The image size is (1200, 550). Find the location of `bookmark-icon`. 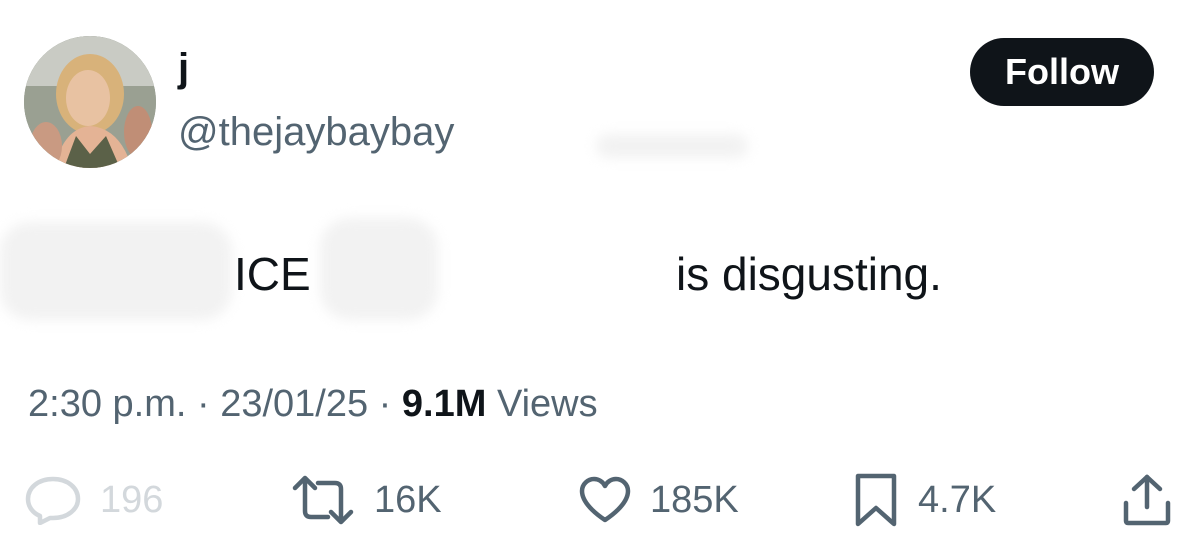

bookmark-icon is located at coordinates (876, 500).